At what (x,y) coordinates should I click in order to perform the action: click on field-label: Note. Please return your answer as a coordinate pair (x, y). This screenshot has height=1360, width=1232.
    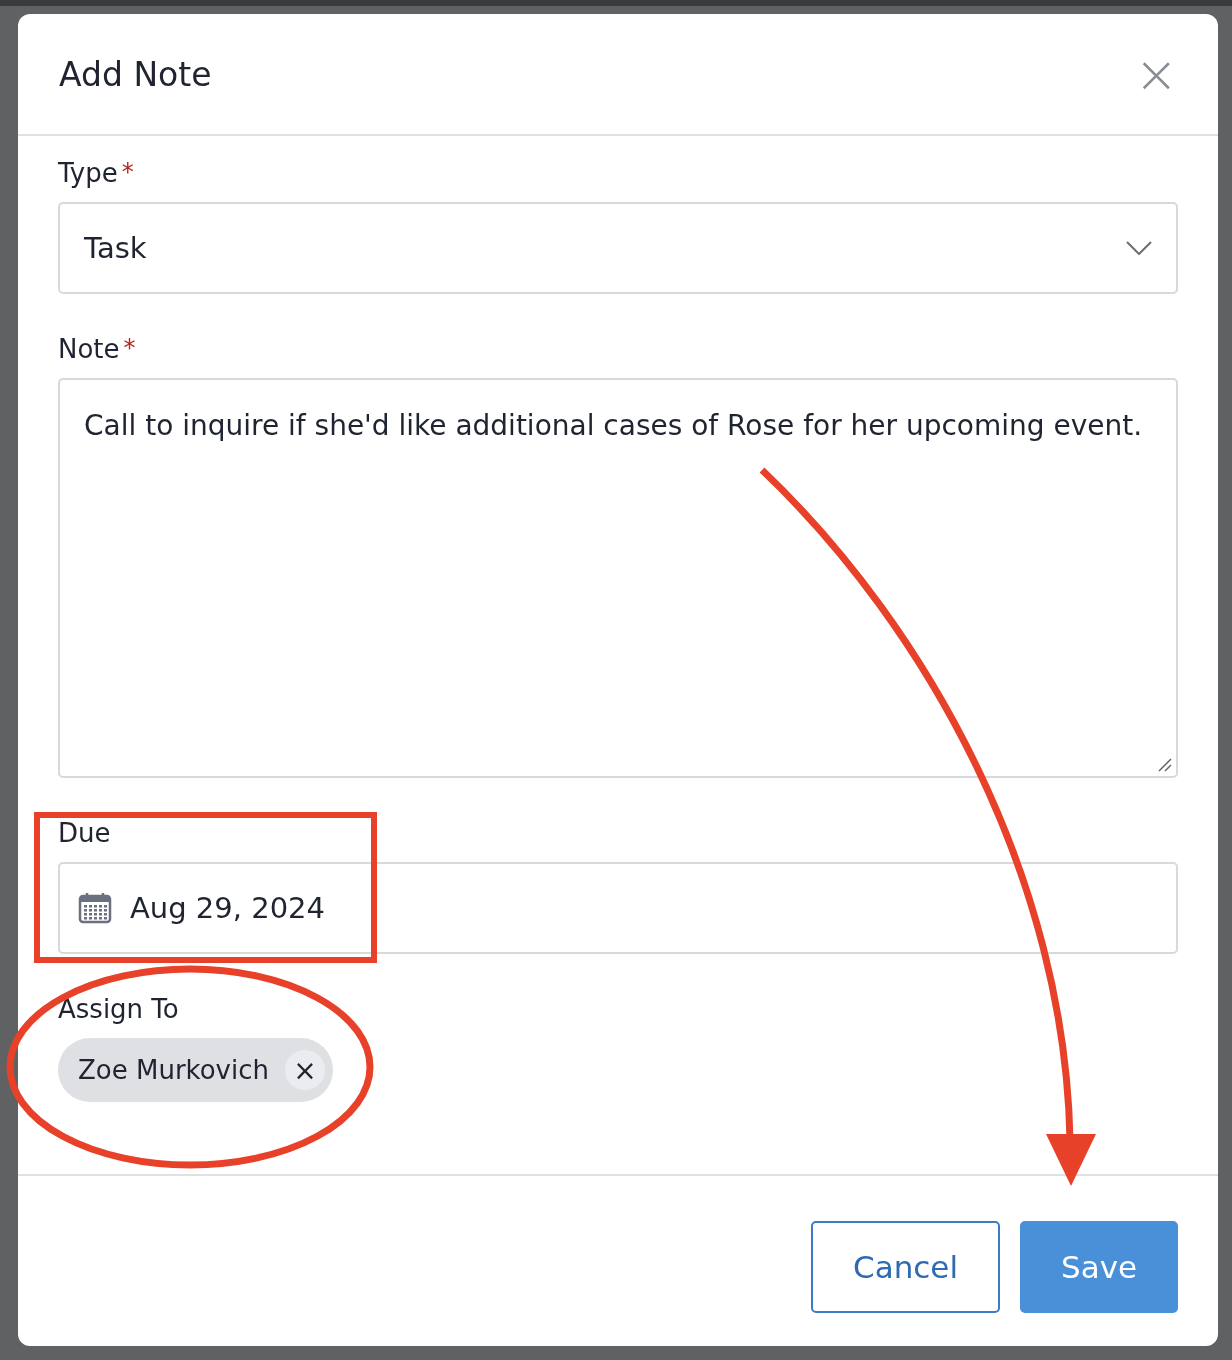
    Looking at the image, I should click on (89, 349).